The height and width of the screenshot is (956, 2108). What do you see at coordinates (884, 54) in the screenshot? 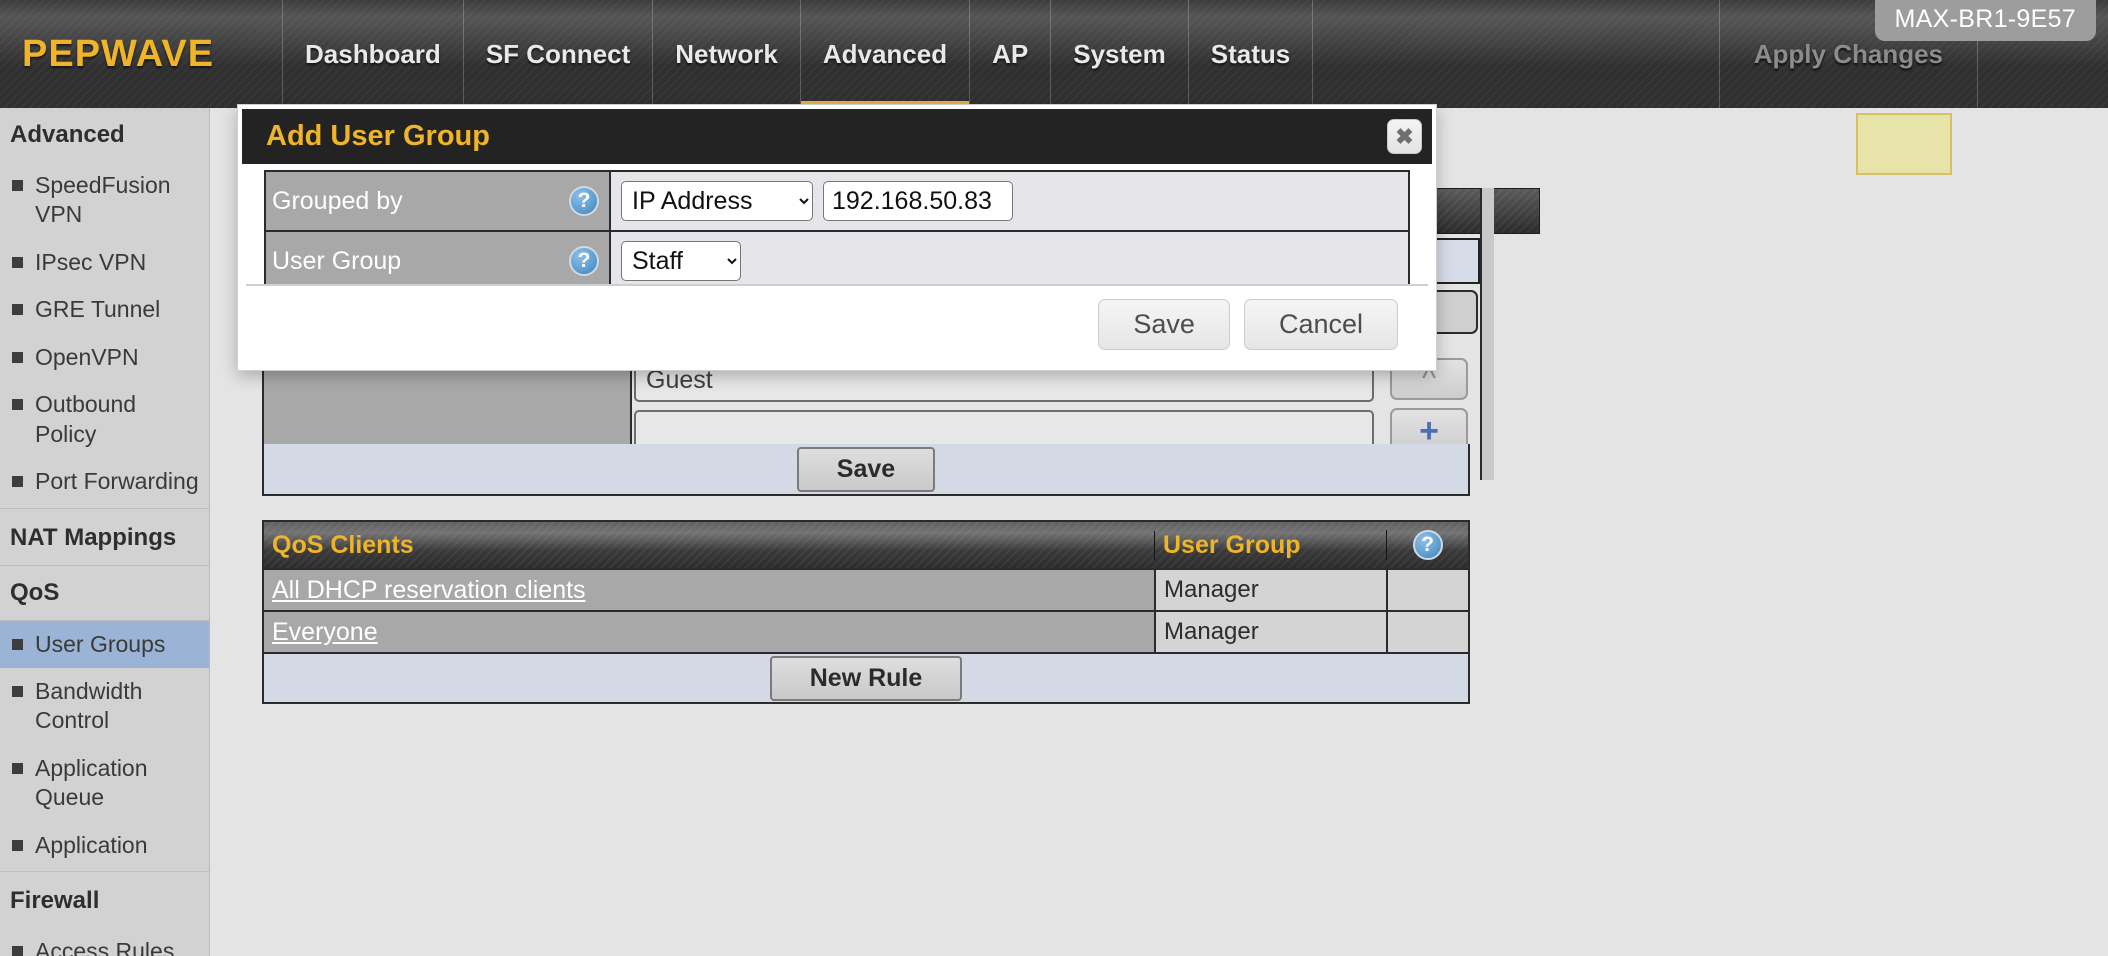
I see `tab-advanced: Advanced` at bounding box center [884, 54].